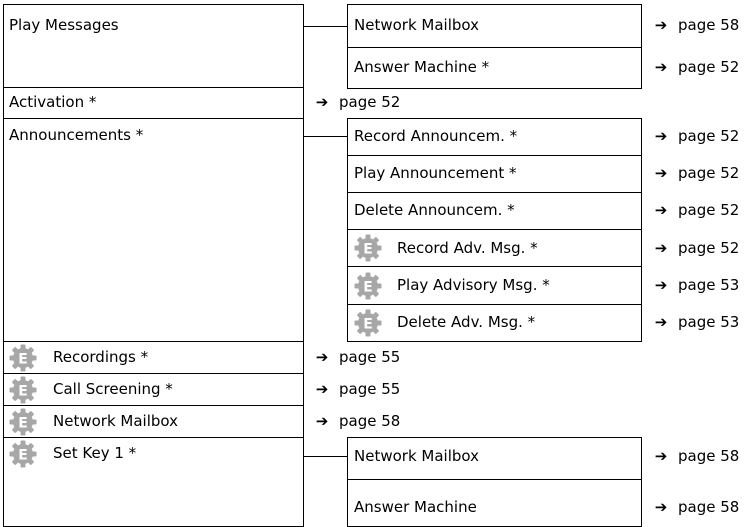 The image size is (754, 527). What do you see at coordinates (466, 322) in the screenshot?
I see `submenu-item-label: Delete Adv. Msg. *` at bounding box center [466, 322].